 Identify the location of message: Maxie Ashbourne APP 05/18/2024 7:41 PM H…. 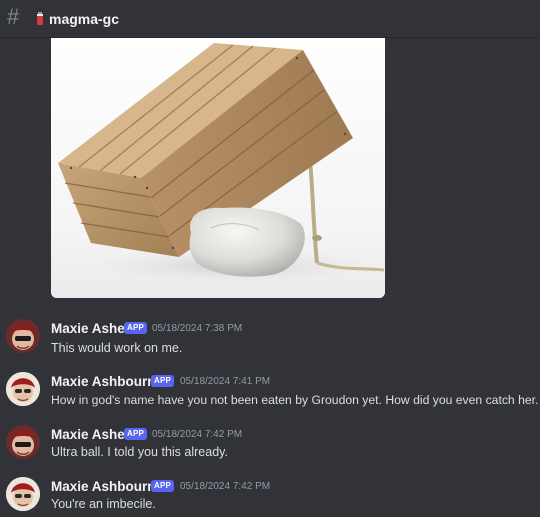
(270, 392).